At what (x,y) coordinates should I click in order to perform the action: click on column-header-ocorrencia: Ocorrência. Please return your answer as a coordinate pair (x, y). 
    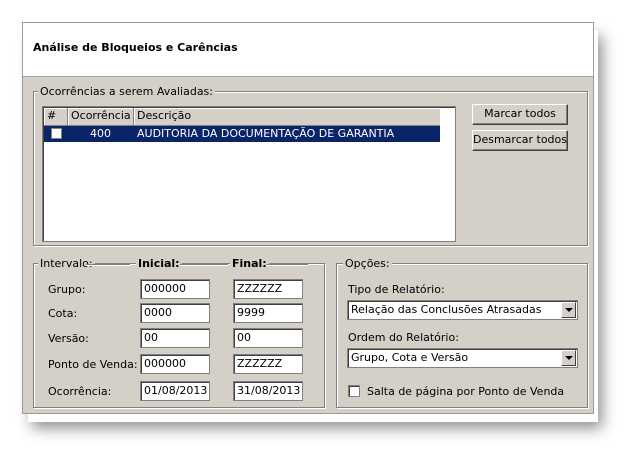
    Looking at the image, I should click on (101, 117).